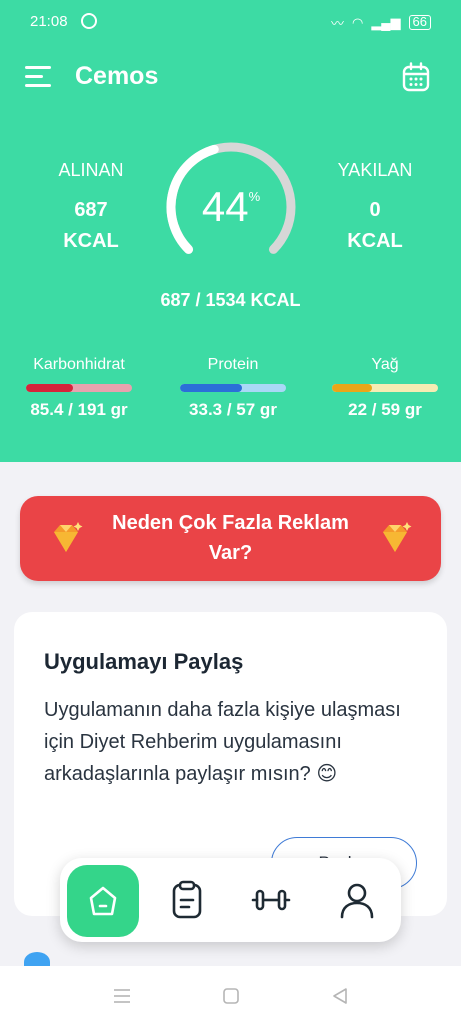 The width and height of the screenshot is (461, 1024). What do you see at coordinates (230, 900) in the screenshot?
I see `bottom-navigation` at bounding box center [230, 900].